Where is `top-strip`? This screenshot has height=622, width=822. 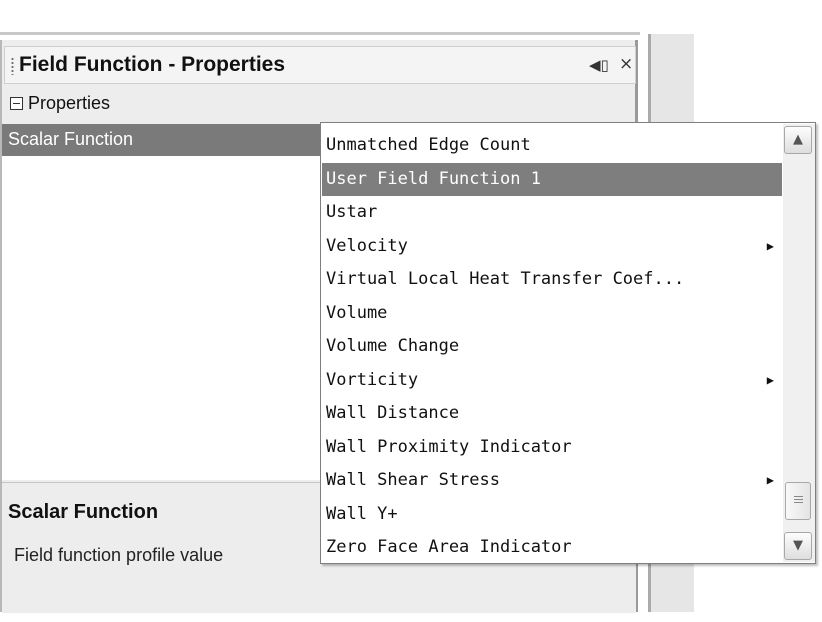
top-strip is located at coordinates (320, 17).